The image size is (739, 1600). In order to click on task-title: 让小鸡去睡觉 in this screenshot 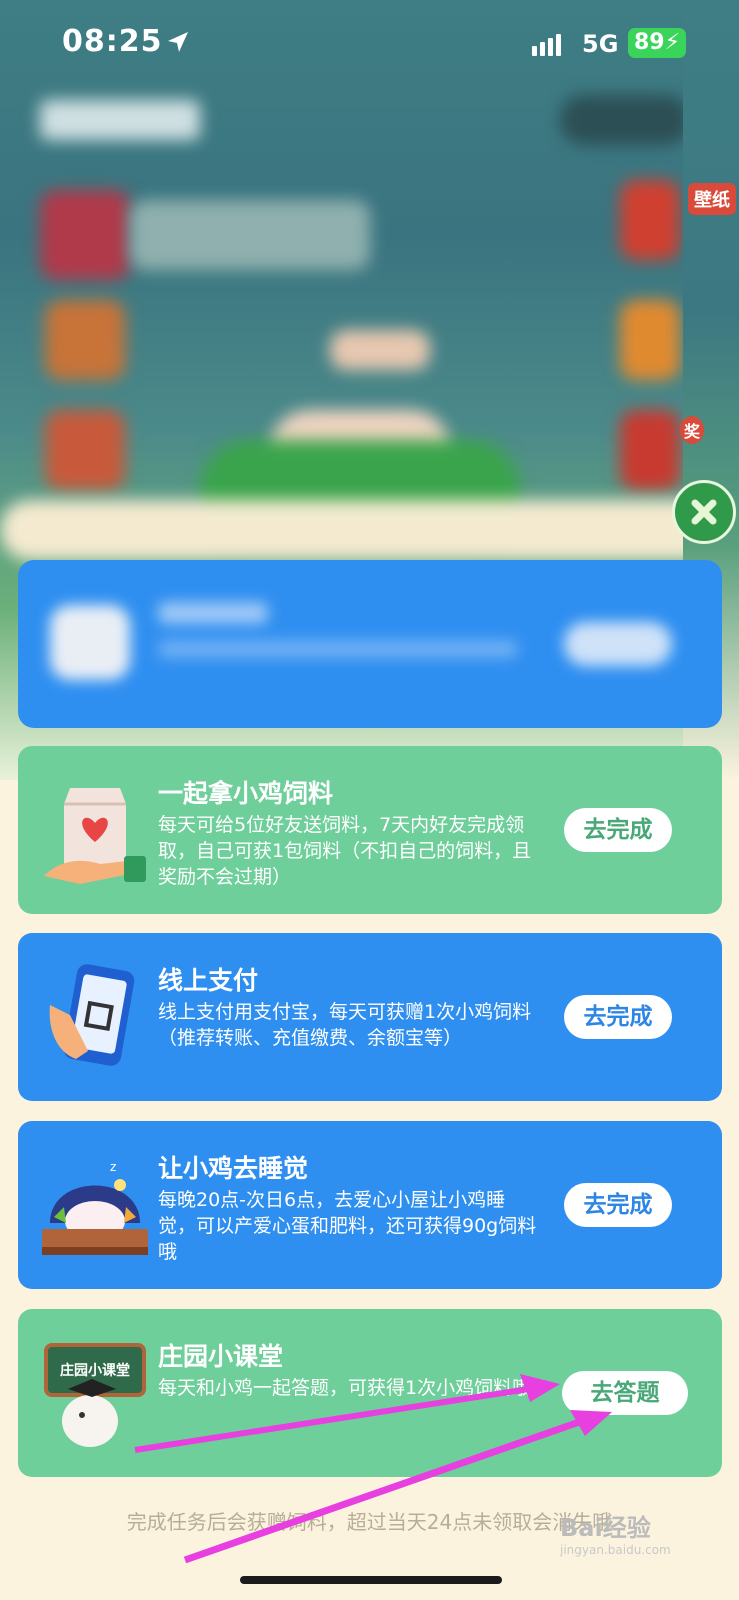, I will do `click(233, 1168)`.